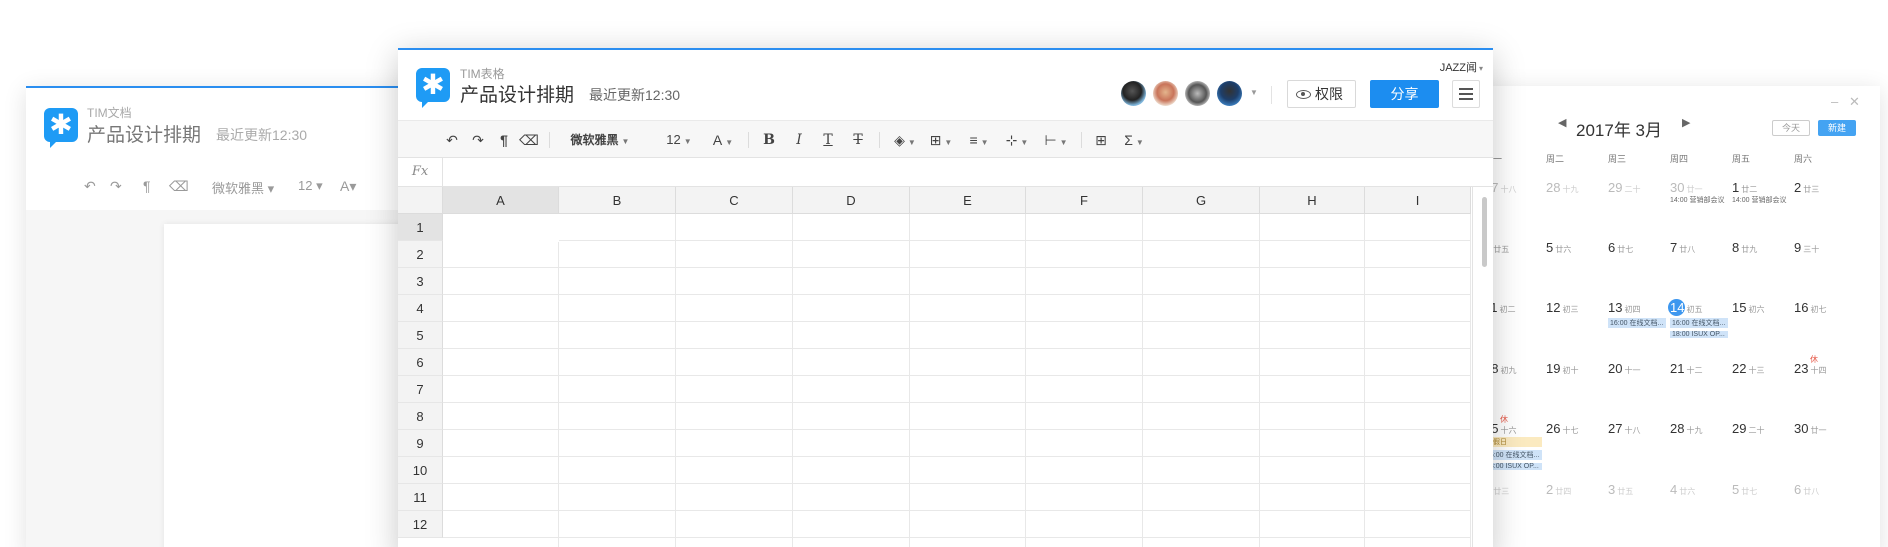 The height and width of the screenshot is (547, 1888). I want to click on minimize-icon: –, so click(1834, 101).